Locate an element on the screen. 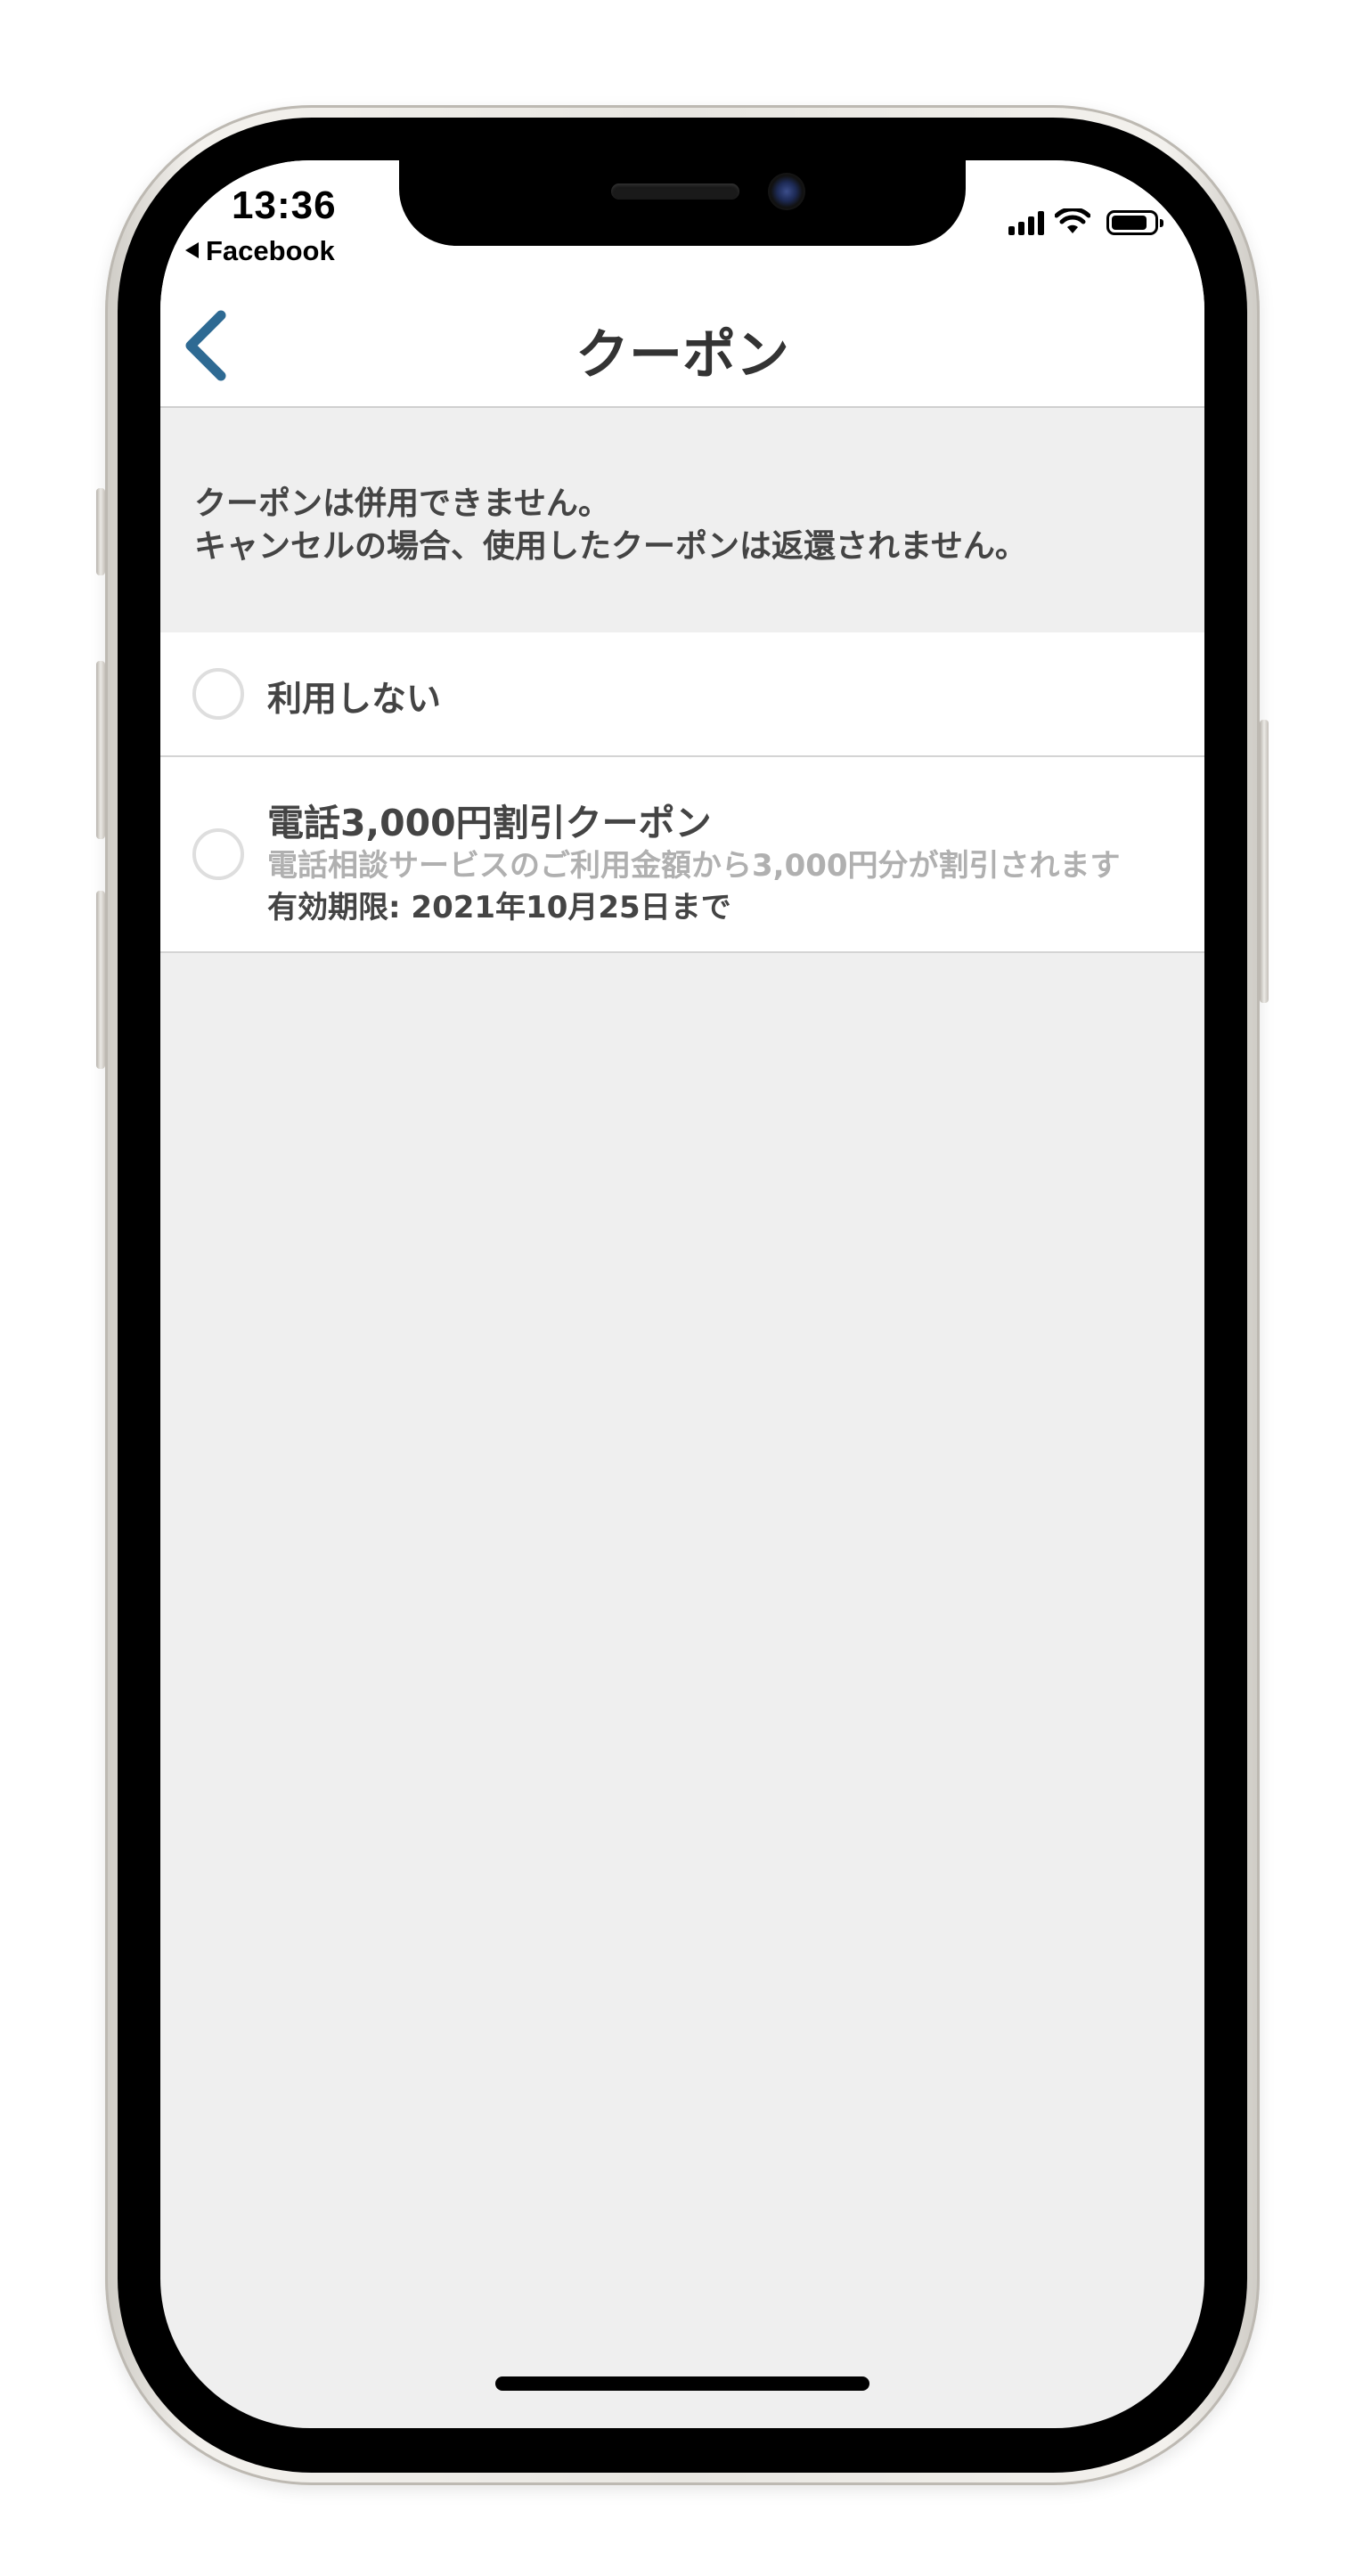  back-to-app-link: Facebook is located at coordinates (260, 251).